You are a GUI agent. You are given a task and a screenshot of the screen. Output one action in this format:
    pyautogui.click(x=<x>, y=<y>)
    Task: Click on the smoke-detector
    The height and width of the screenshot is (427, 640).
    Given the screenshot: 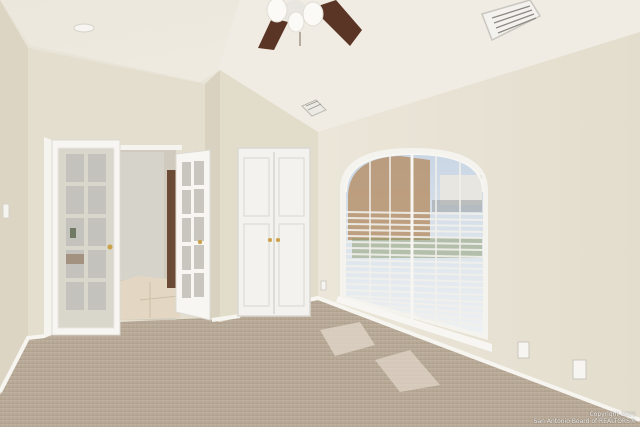 What is the action you would take?
    pyautogui.click(x=84, y=28)
    